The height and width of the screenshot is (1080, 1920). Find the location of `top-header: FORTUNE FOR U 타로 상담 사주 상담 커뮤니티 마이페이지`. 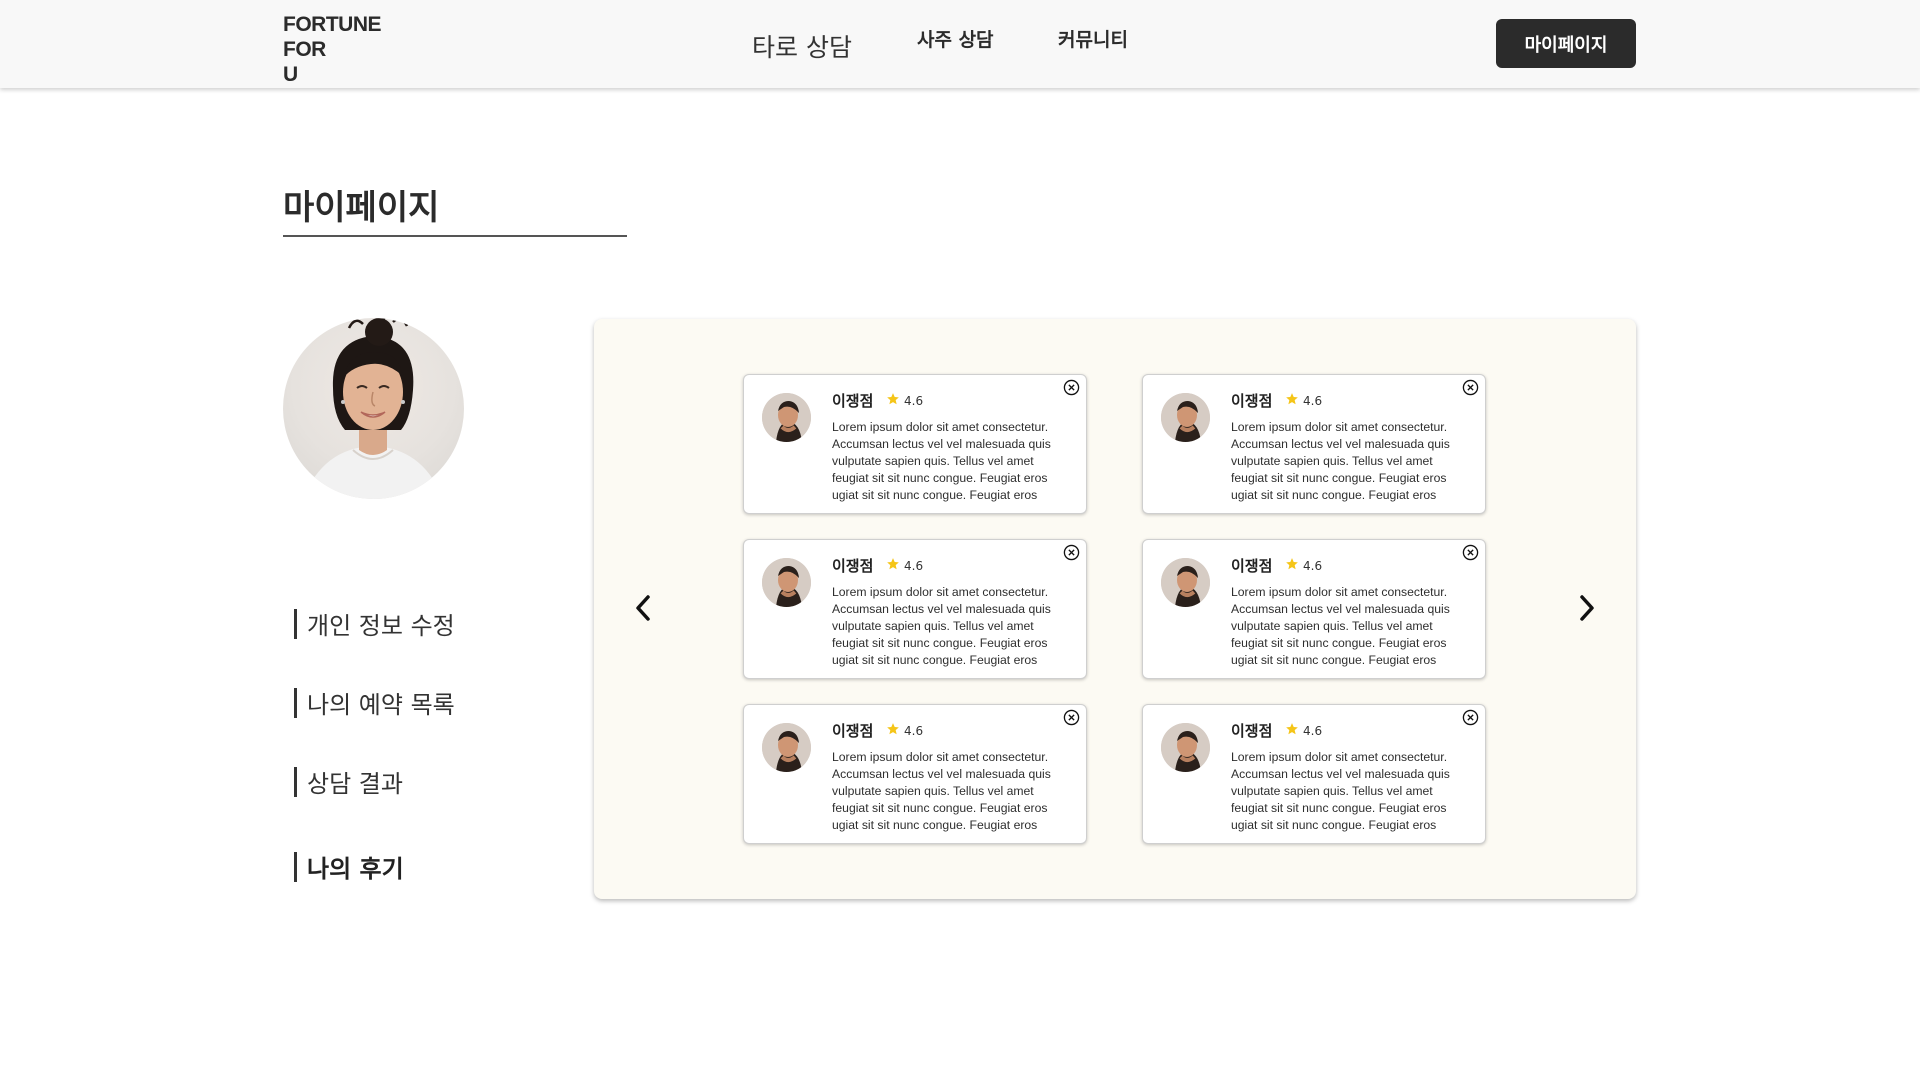

top-header: FORTUNE FOR U 타로 상담 사주 상담 커뮤니티 마이페이지 is located at coordinates (960, 44).